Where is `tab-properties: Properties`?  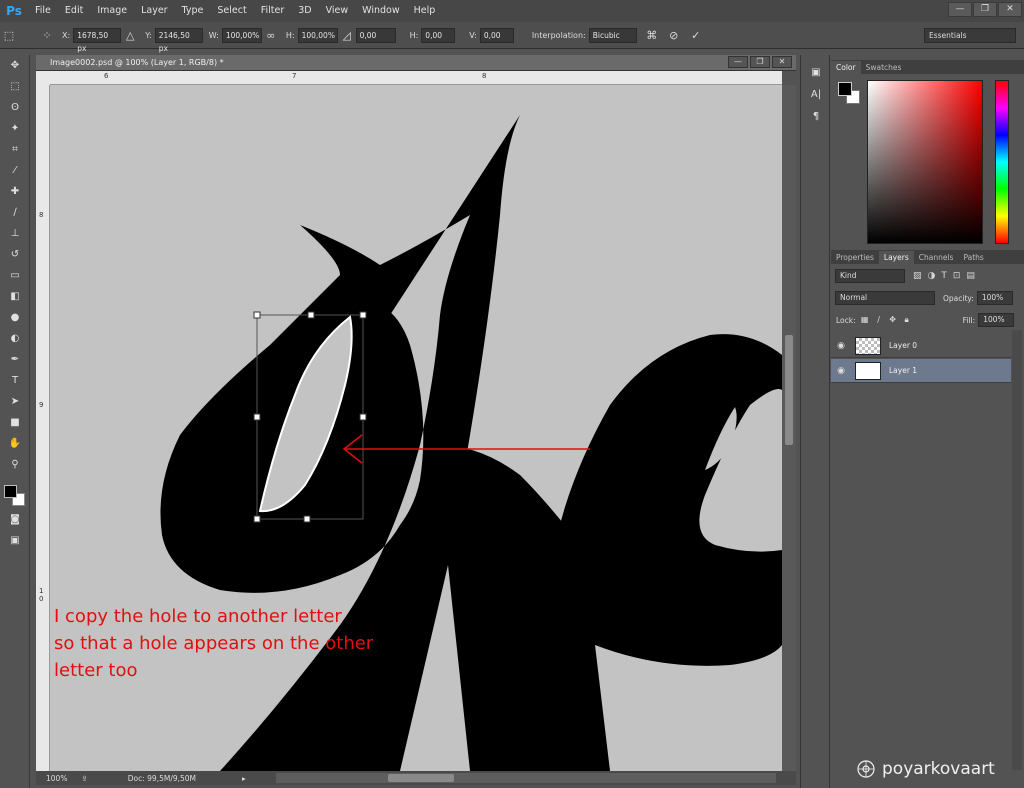
tab-properties: Properties is located at coordinates (855, 257).